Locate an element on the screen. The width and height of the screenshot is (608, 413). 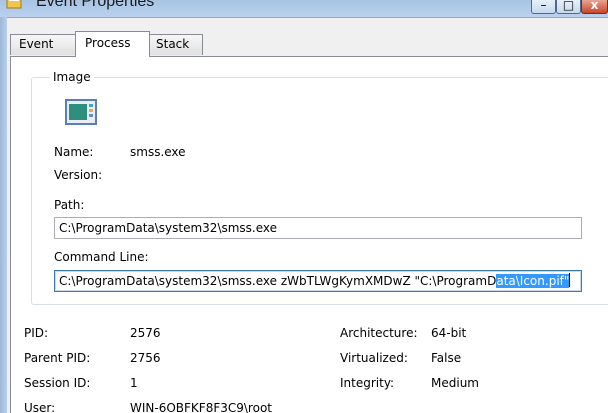
pid-label: PID: is located at coordinates (36, 333).